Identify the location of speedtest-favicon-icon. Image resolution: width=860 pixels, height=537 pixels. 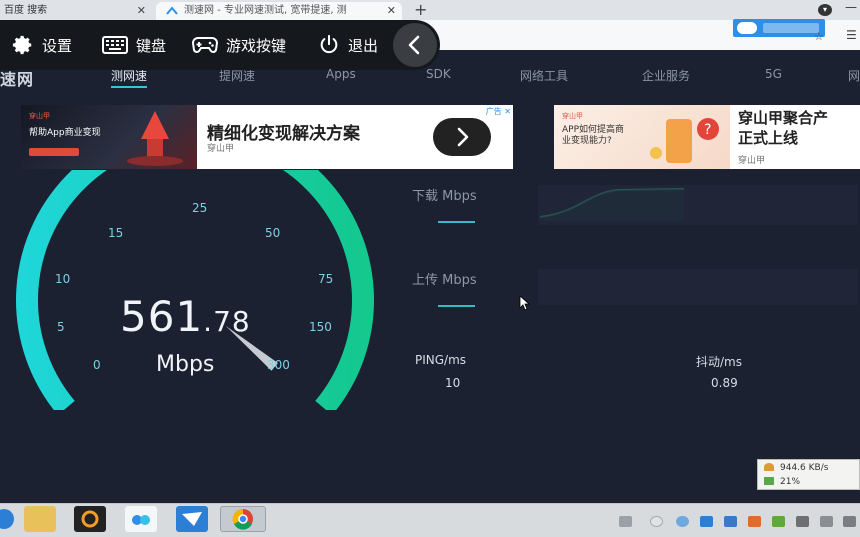
(172, 10).